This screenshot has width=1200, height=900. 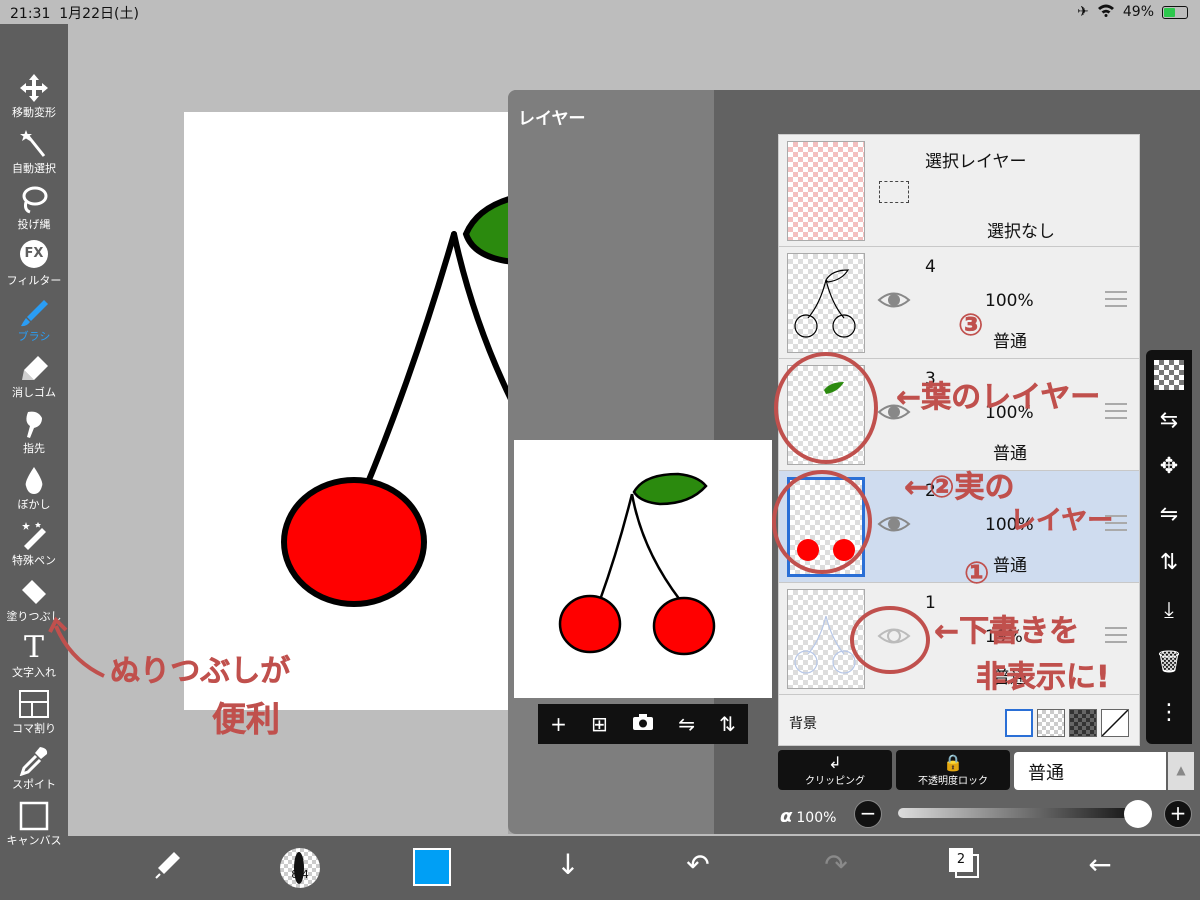 What do you see at coordinates (1169, 665) in the screenshot?
I see `trash-icon: 🗑` at bounding box center [1169, 665].